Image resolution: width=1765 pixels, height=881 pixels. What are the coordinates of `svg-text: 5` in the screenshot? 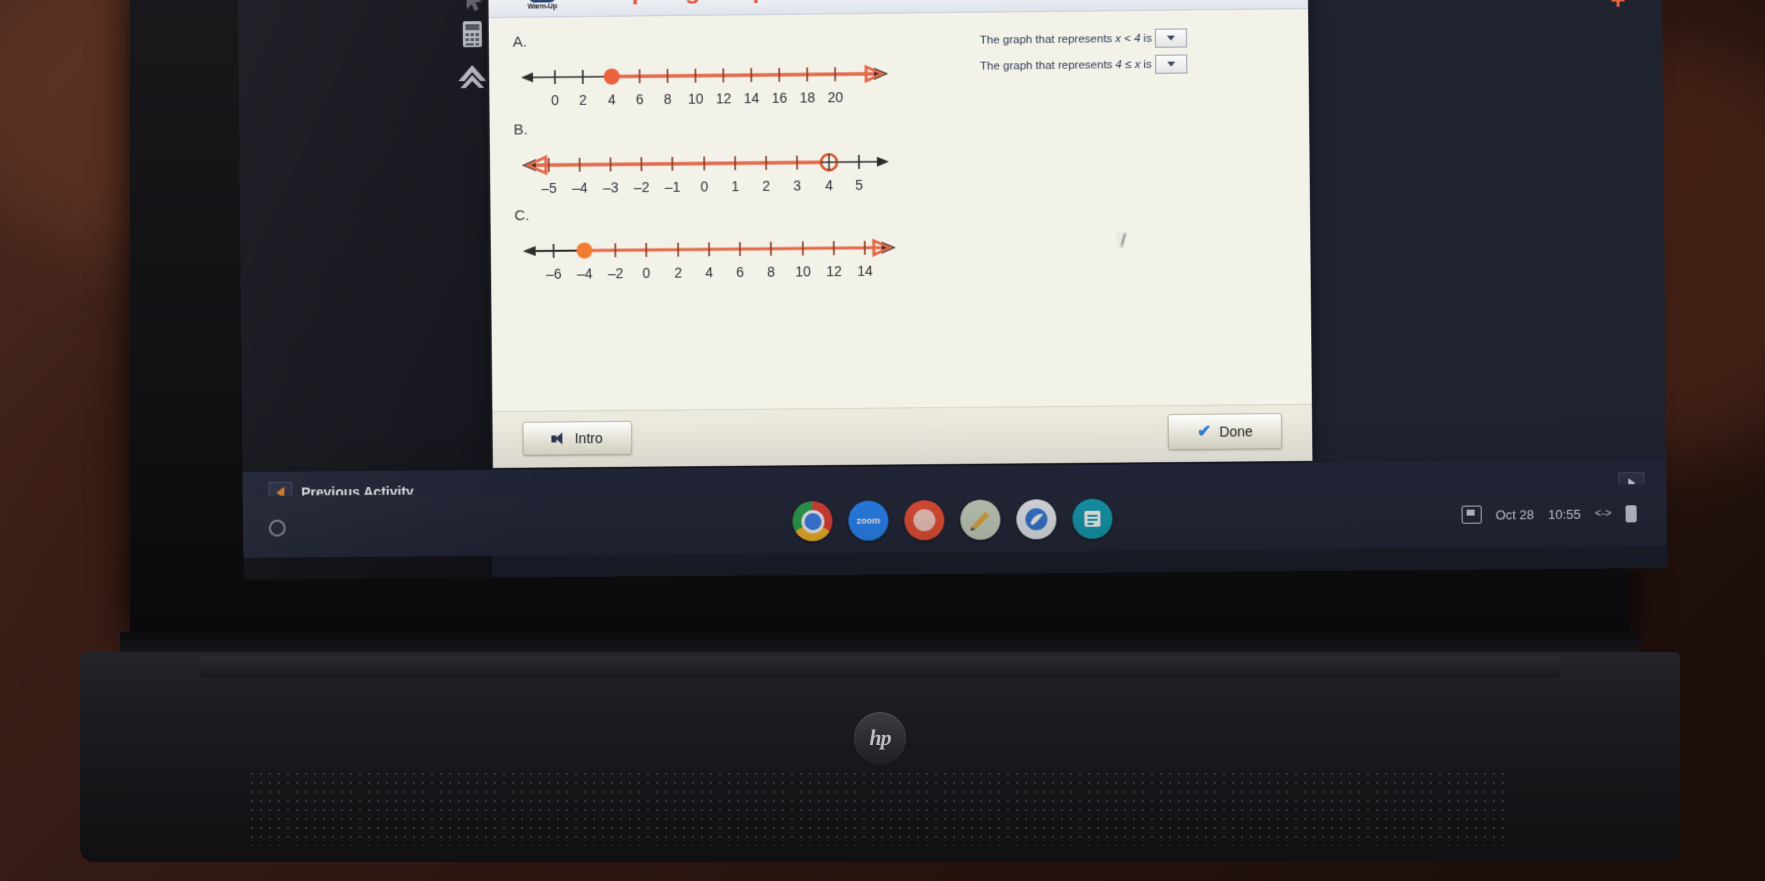 It's located at (859, 185).